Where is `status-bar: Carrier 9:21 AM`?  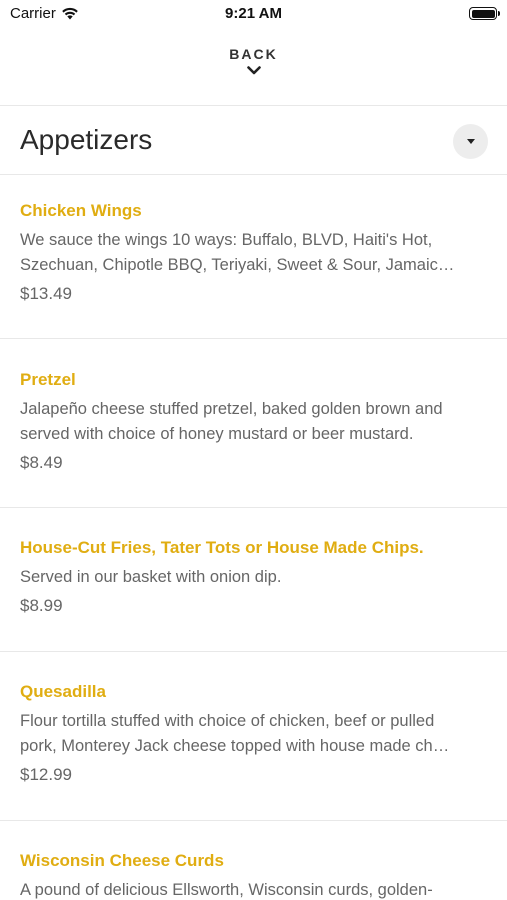 status-bar: Carrier 9:21 AM is located at coordinates (253, 14).